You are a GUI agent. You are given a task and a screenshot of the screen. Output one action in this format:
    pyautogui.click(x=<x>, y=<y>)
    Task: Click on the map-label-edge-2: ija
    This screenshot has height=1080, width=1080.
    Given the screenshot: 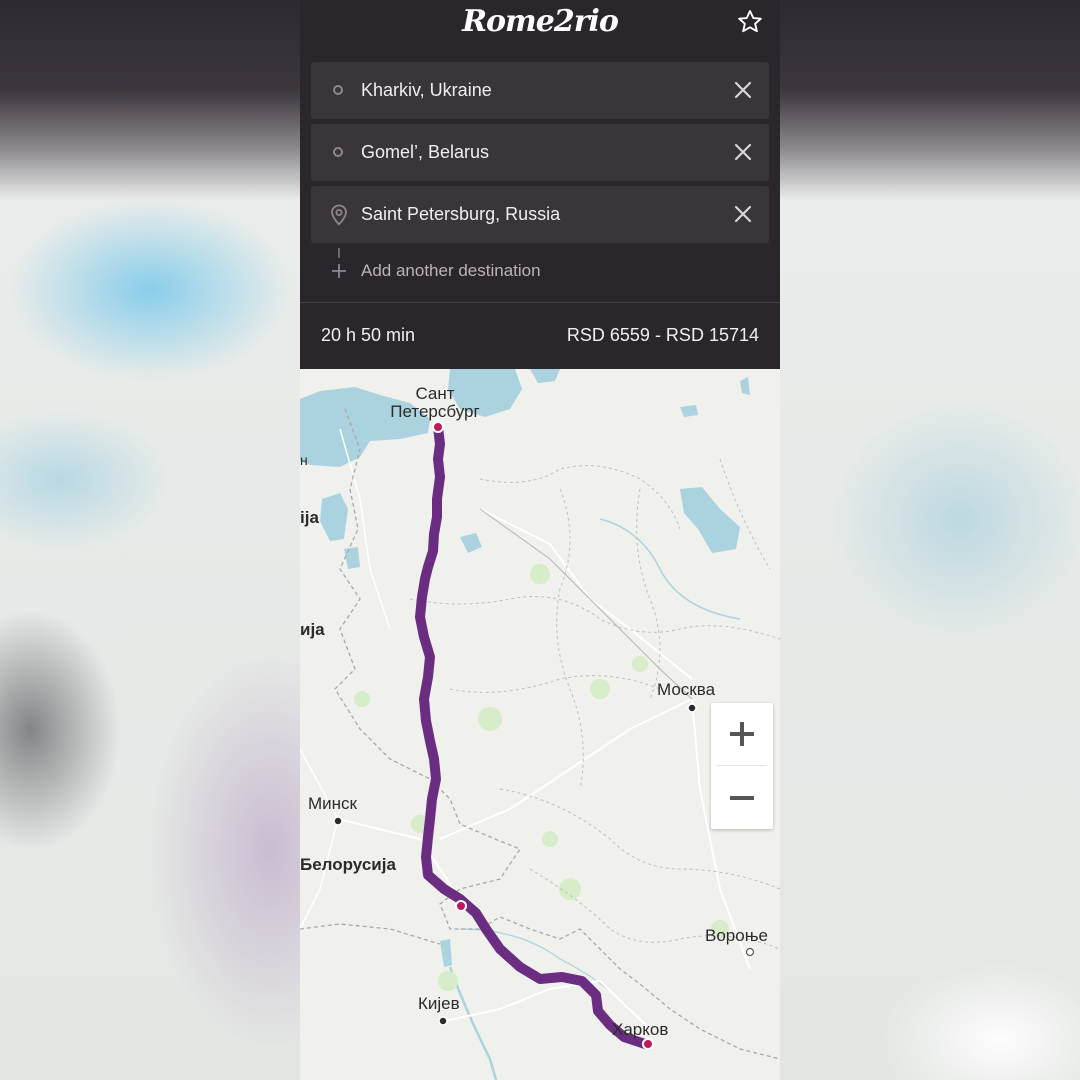 What is the action you would take?
    pyautogui.click(x=309, y=517)
    